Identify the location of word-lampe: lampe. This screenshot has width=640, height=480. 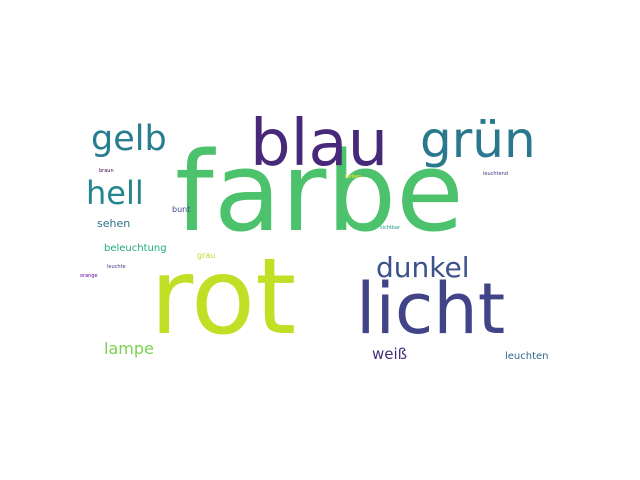
(129, 348).